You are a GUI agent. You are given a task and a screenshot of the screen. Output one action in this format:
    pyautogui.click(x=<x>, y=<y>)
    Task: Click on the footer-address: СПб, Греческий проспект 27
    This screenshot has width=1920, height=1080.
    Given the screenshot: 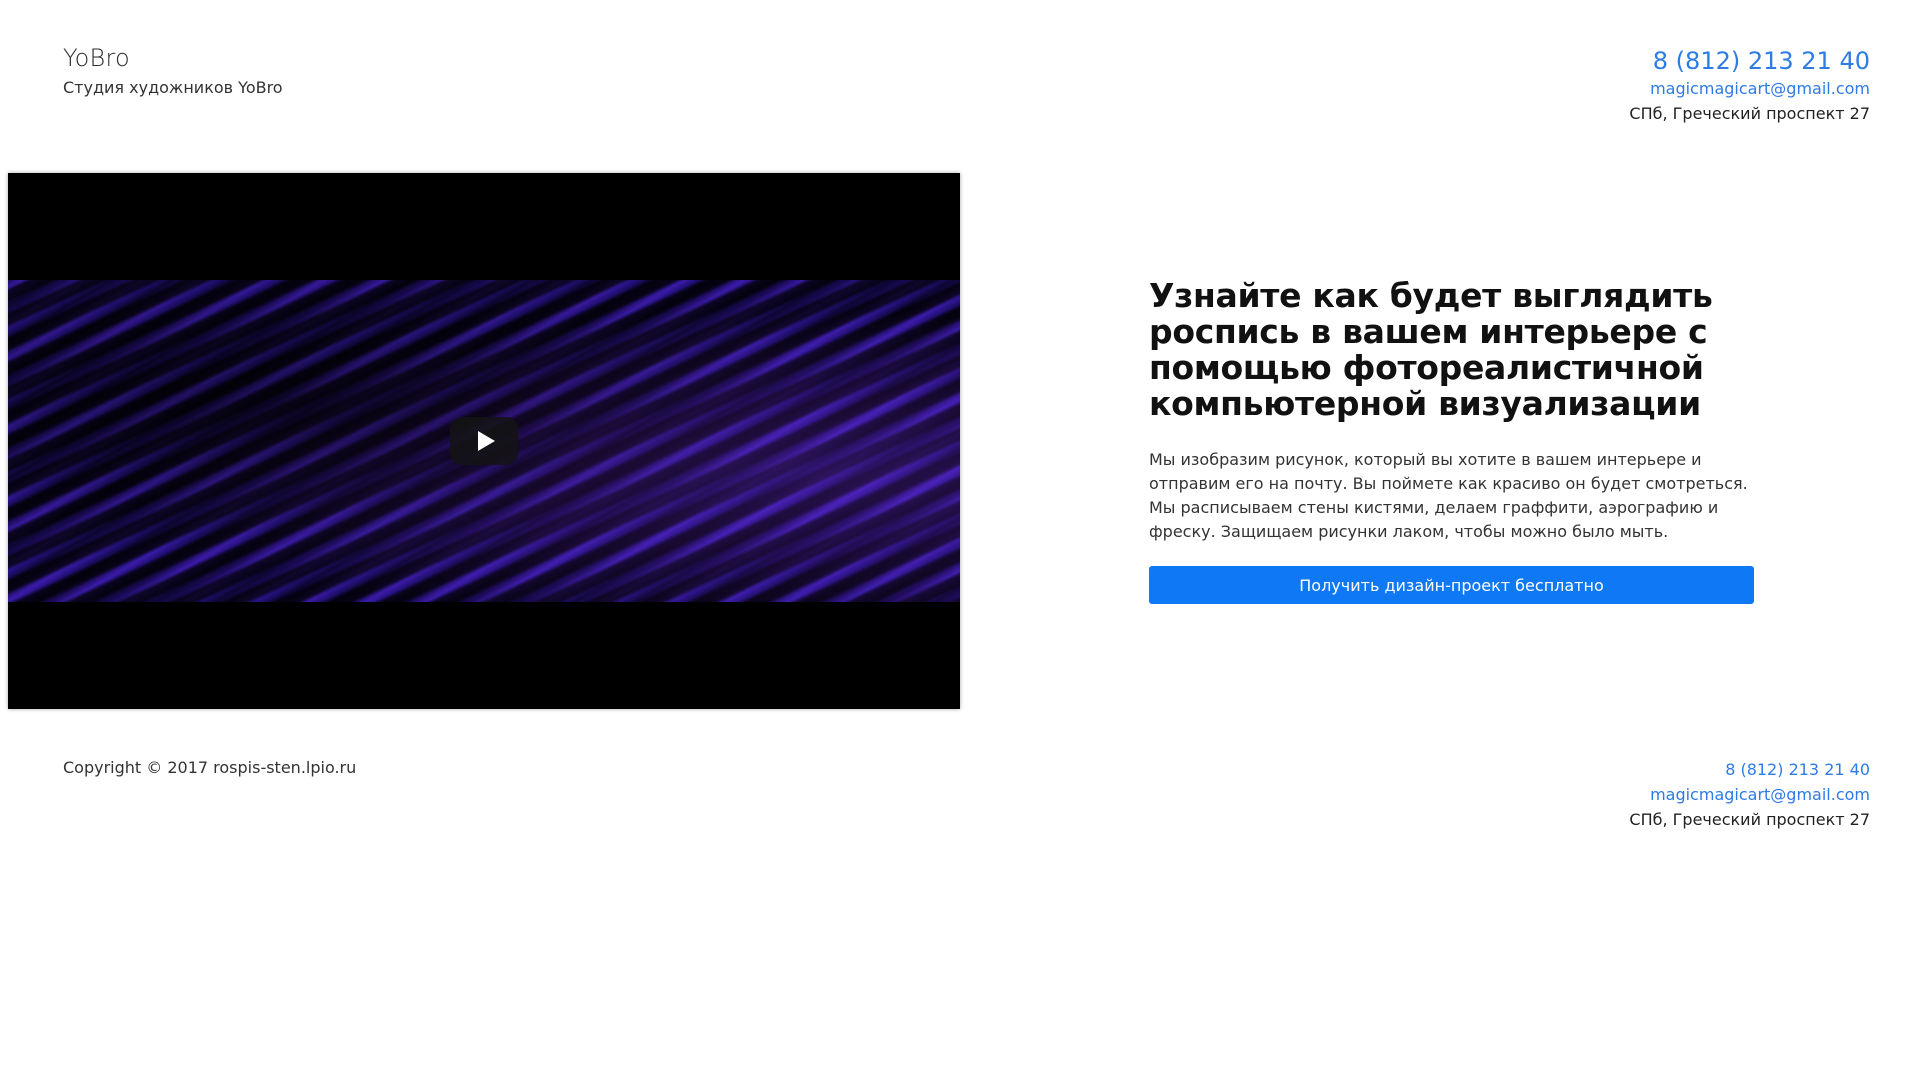 What is the action you would take?
    pyautogui.click(x=1749, y=819)
    